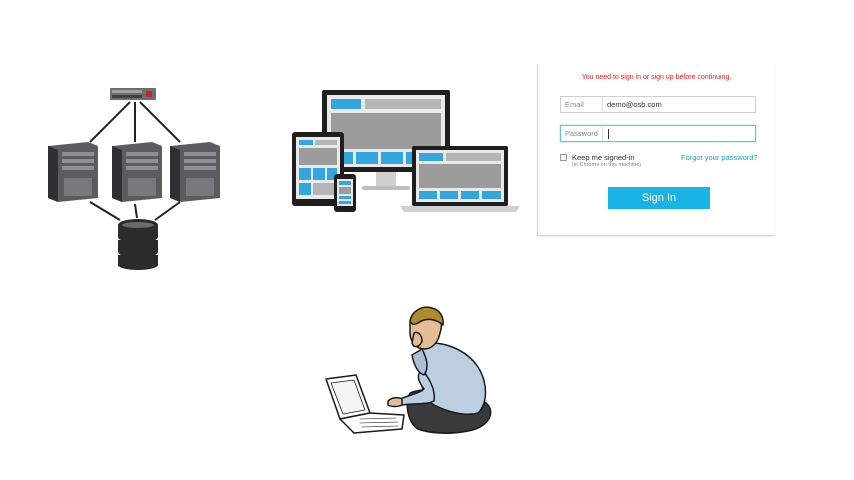 The height and width of the screenshot is (480, 854). Describe the element at coordinates (677, 133) in the screenshot. I see `password-input` at that location.